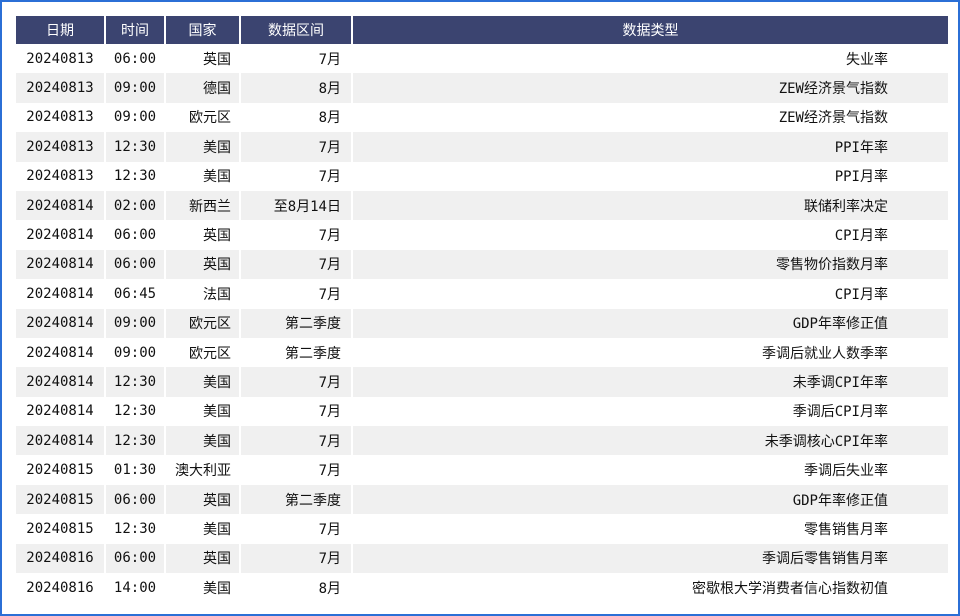 The image size is (960, 616). I want to click on table-row: 20240814 12:30 美国 7月 未季调CPI年率, so click(482, 382).